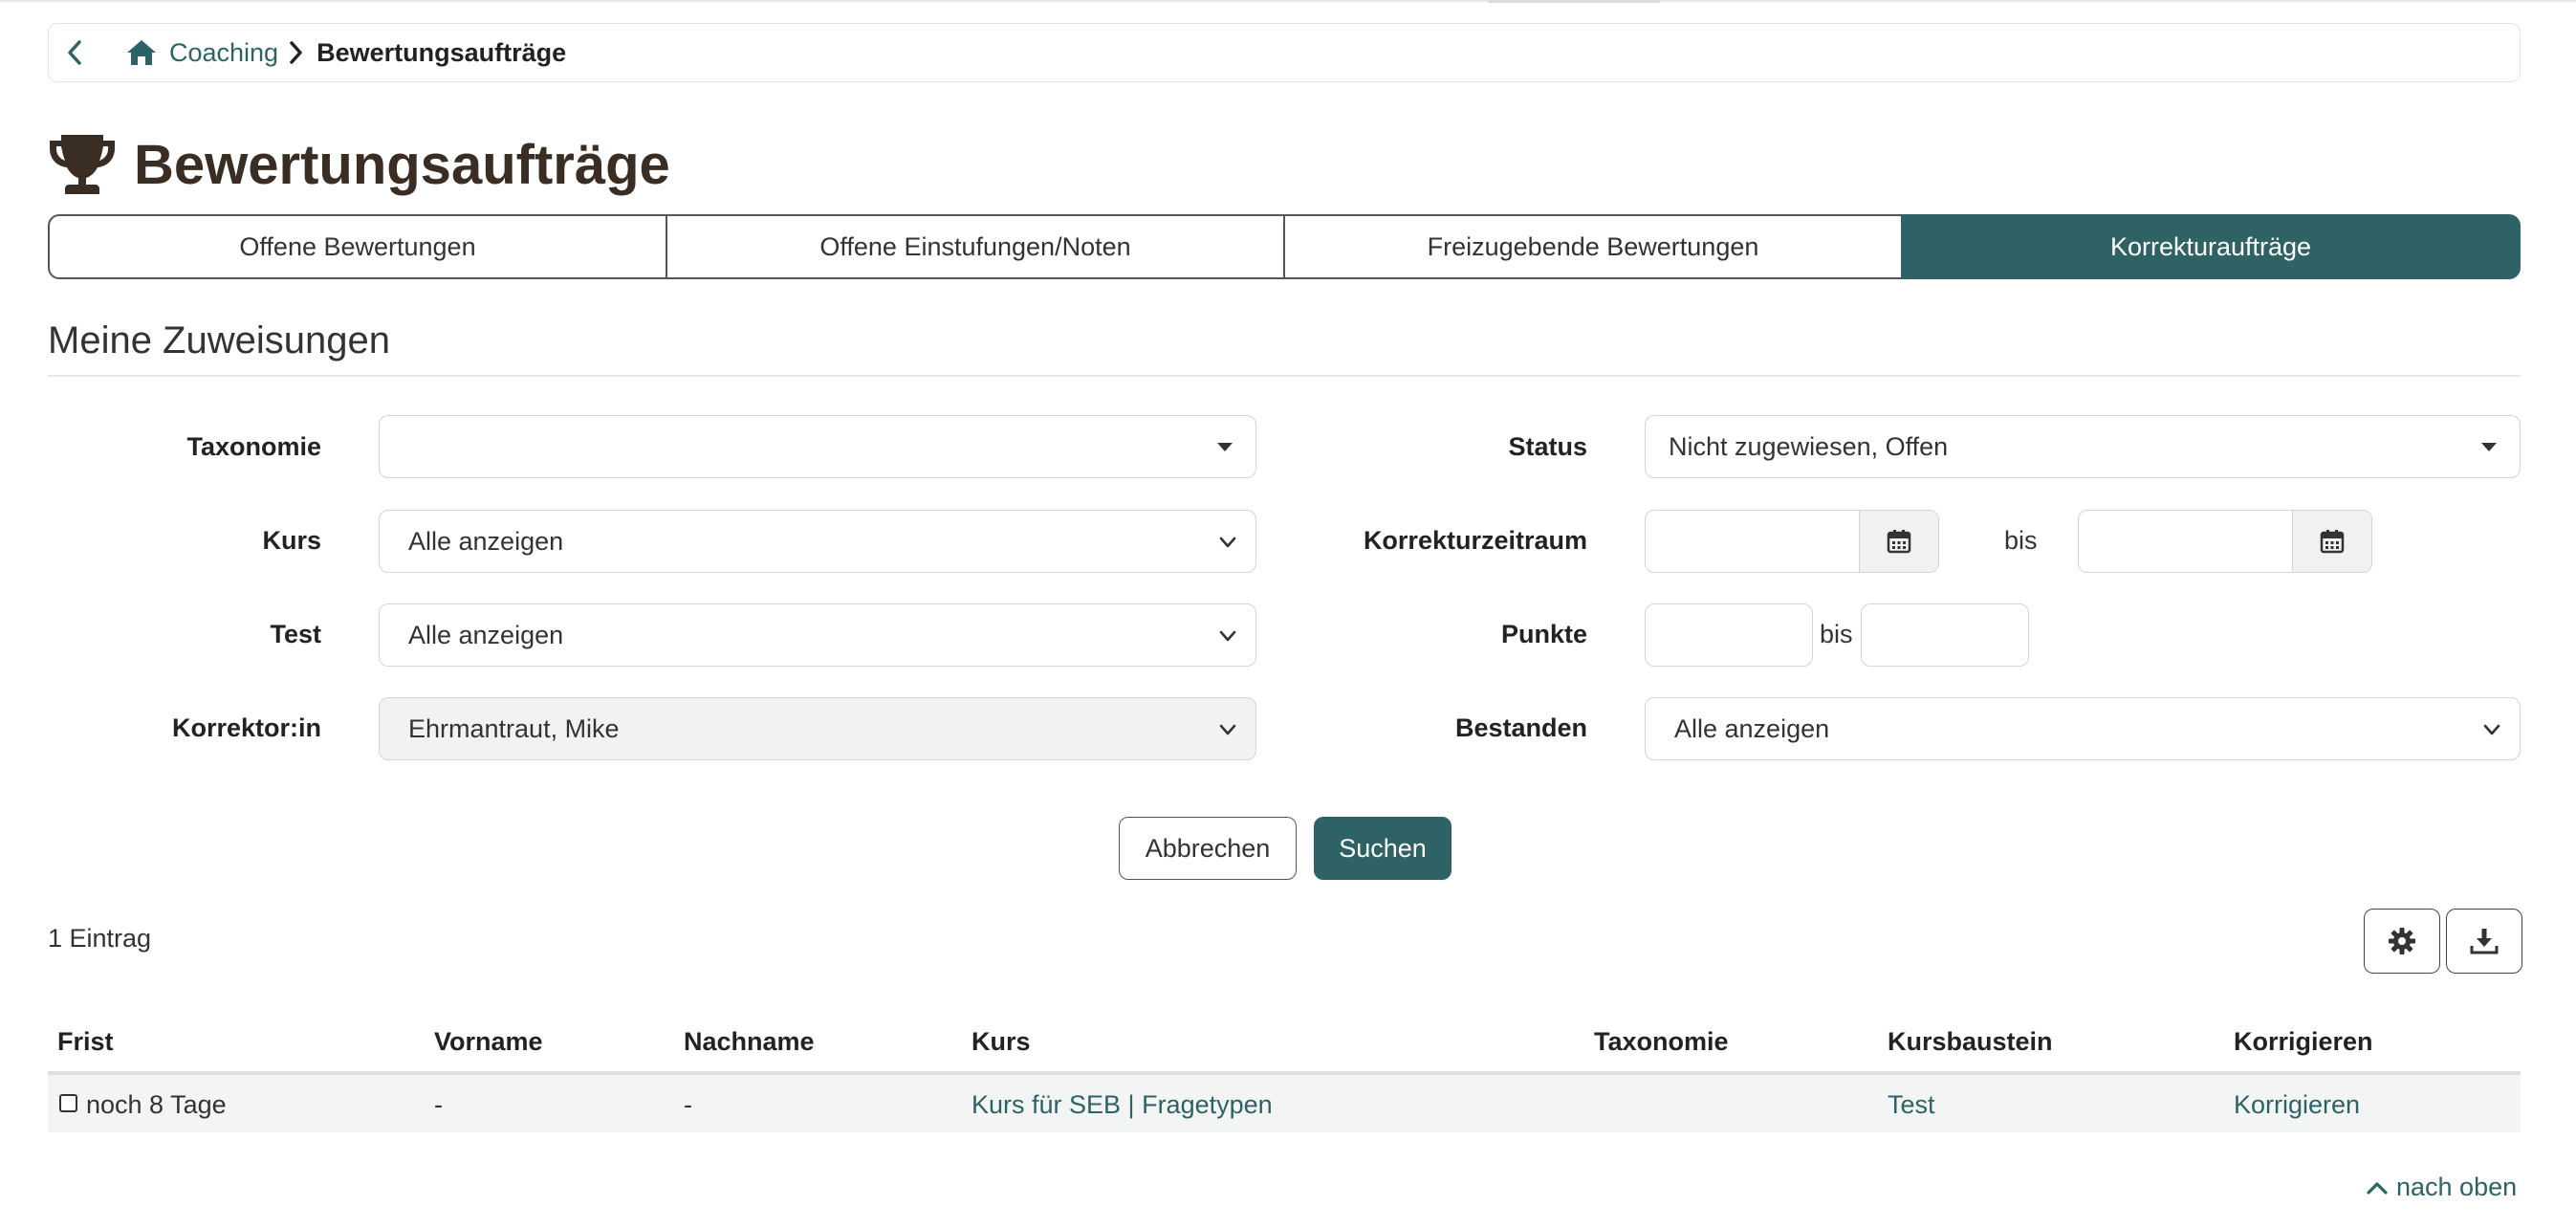  Describe the element at coordinates (2021, 540) in the screenshot. I see `period-separator: bis` at that location.